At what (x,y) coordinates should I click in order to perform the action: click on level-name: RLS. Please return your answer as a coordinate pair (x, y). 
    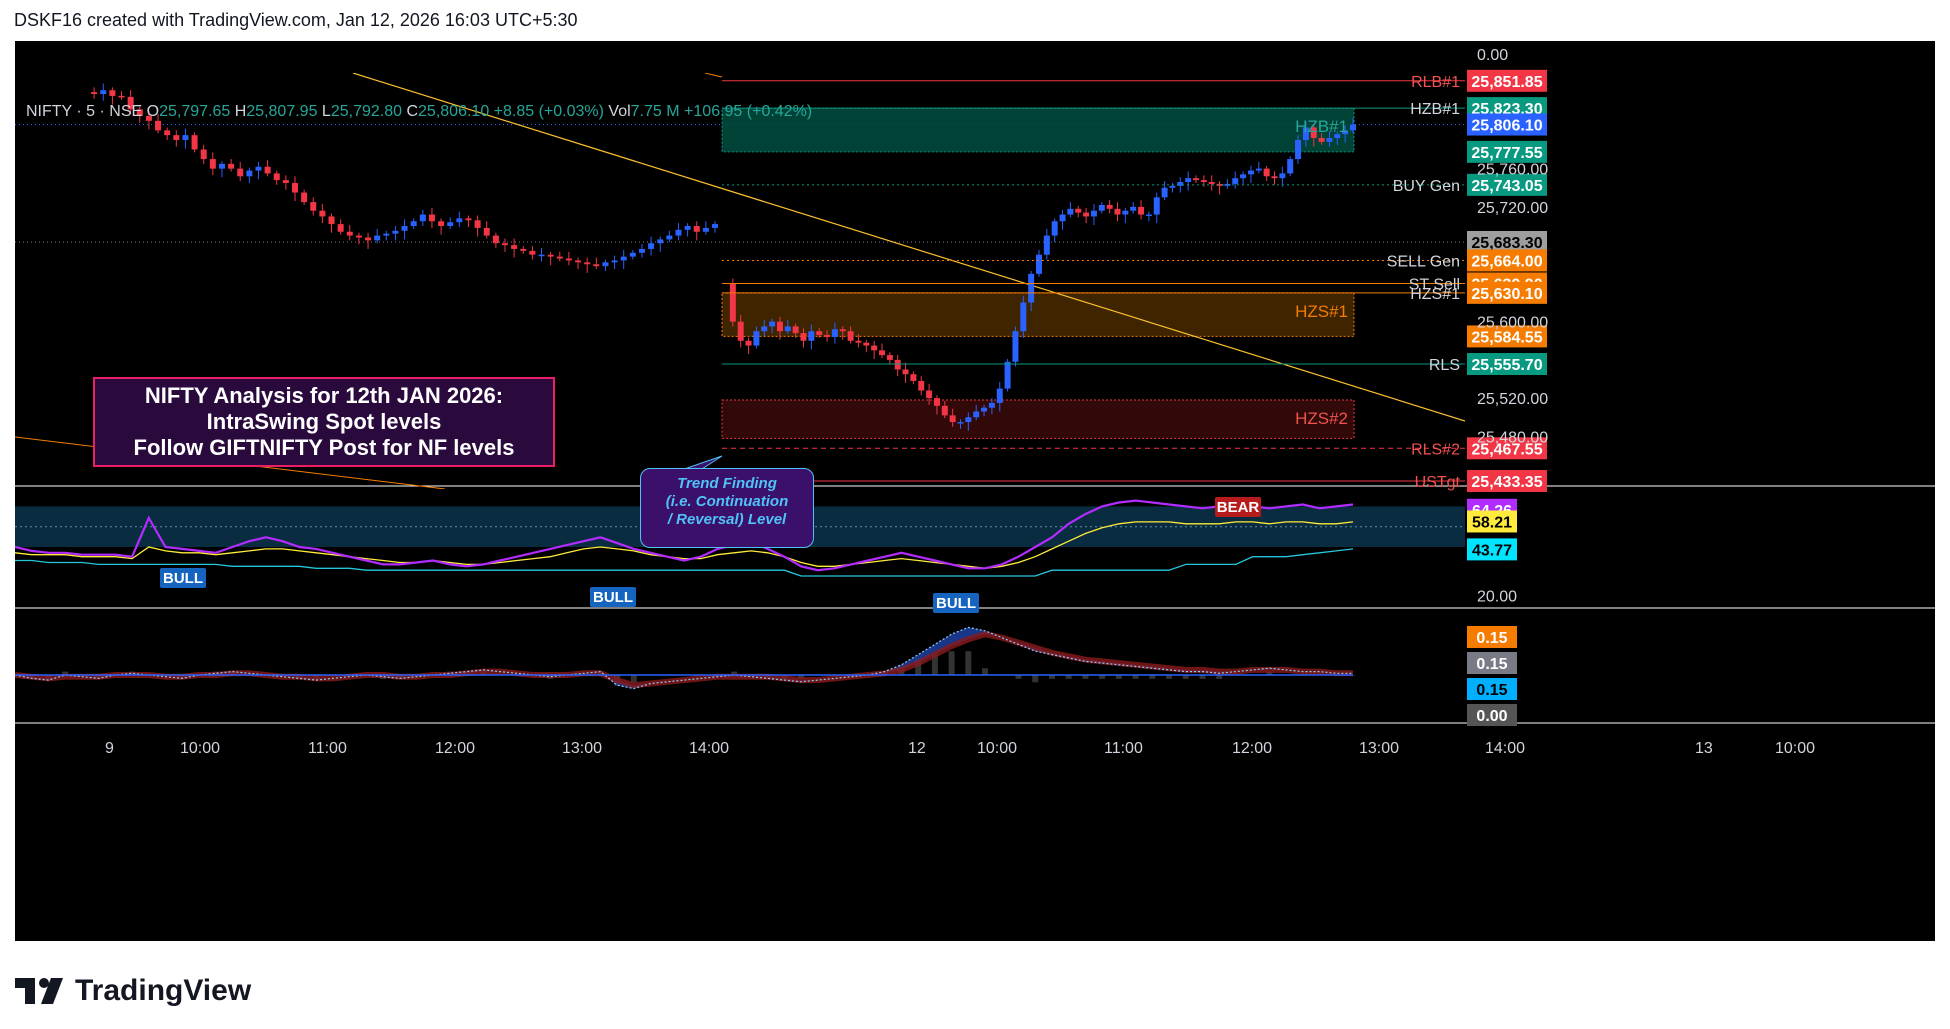
    Looking at the image, I should click on (1444, 365).